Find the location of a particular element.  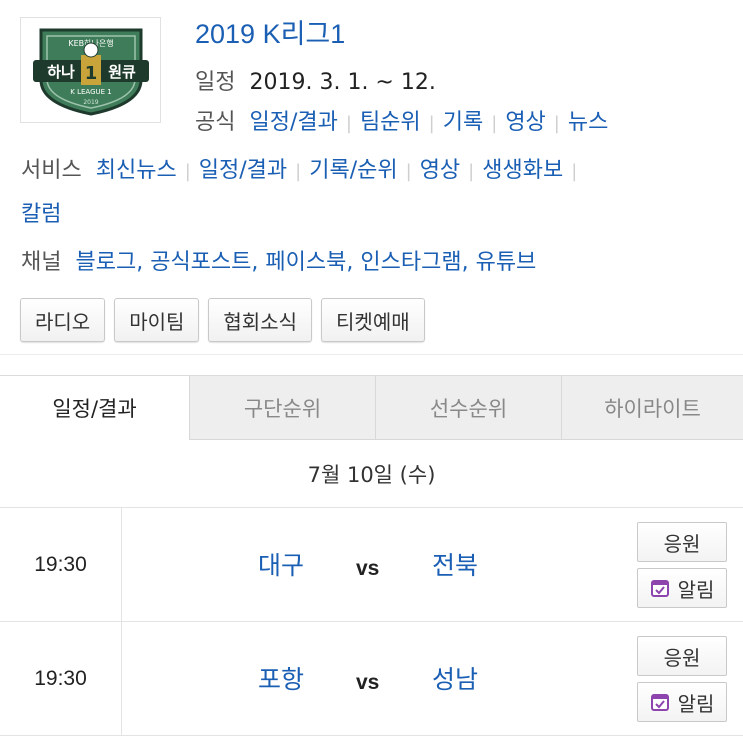

k-league-emblem-icon: KEB하나은행 하나 1 원큐 K LEAGUE 1 2019 is located at coordinates (90, 72).